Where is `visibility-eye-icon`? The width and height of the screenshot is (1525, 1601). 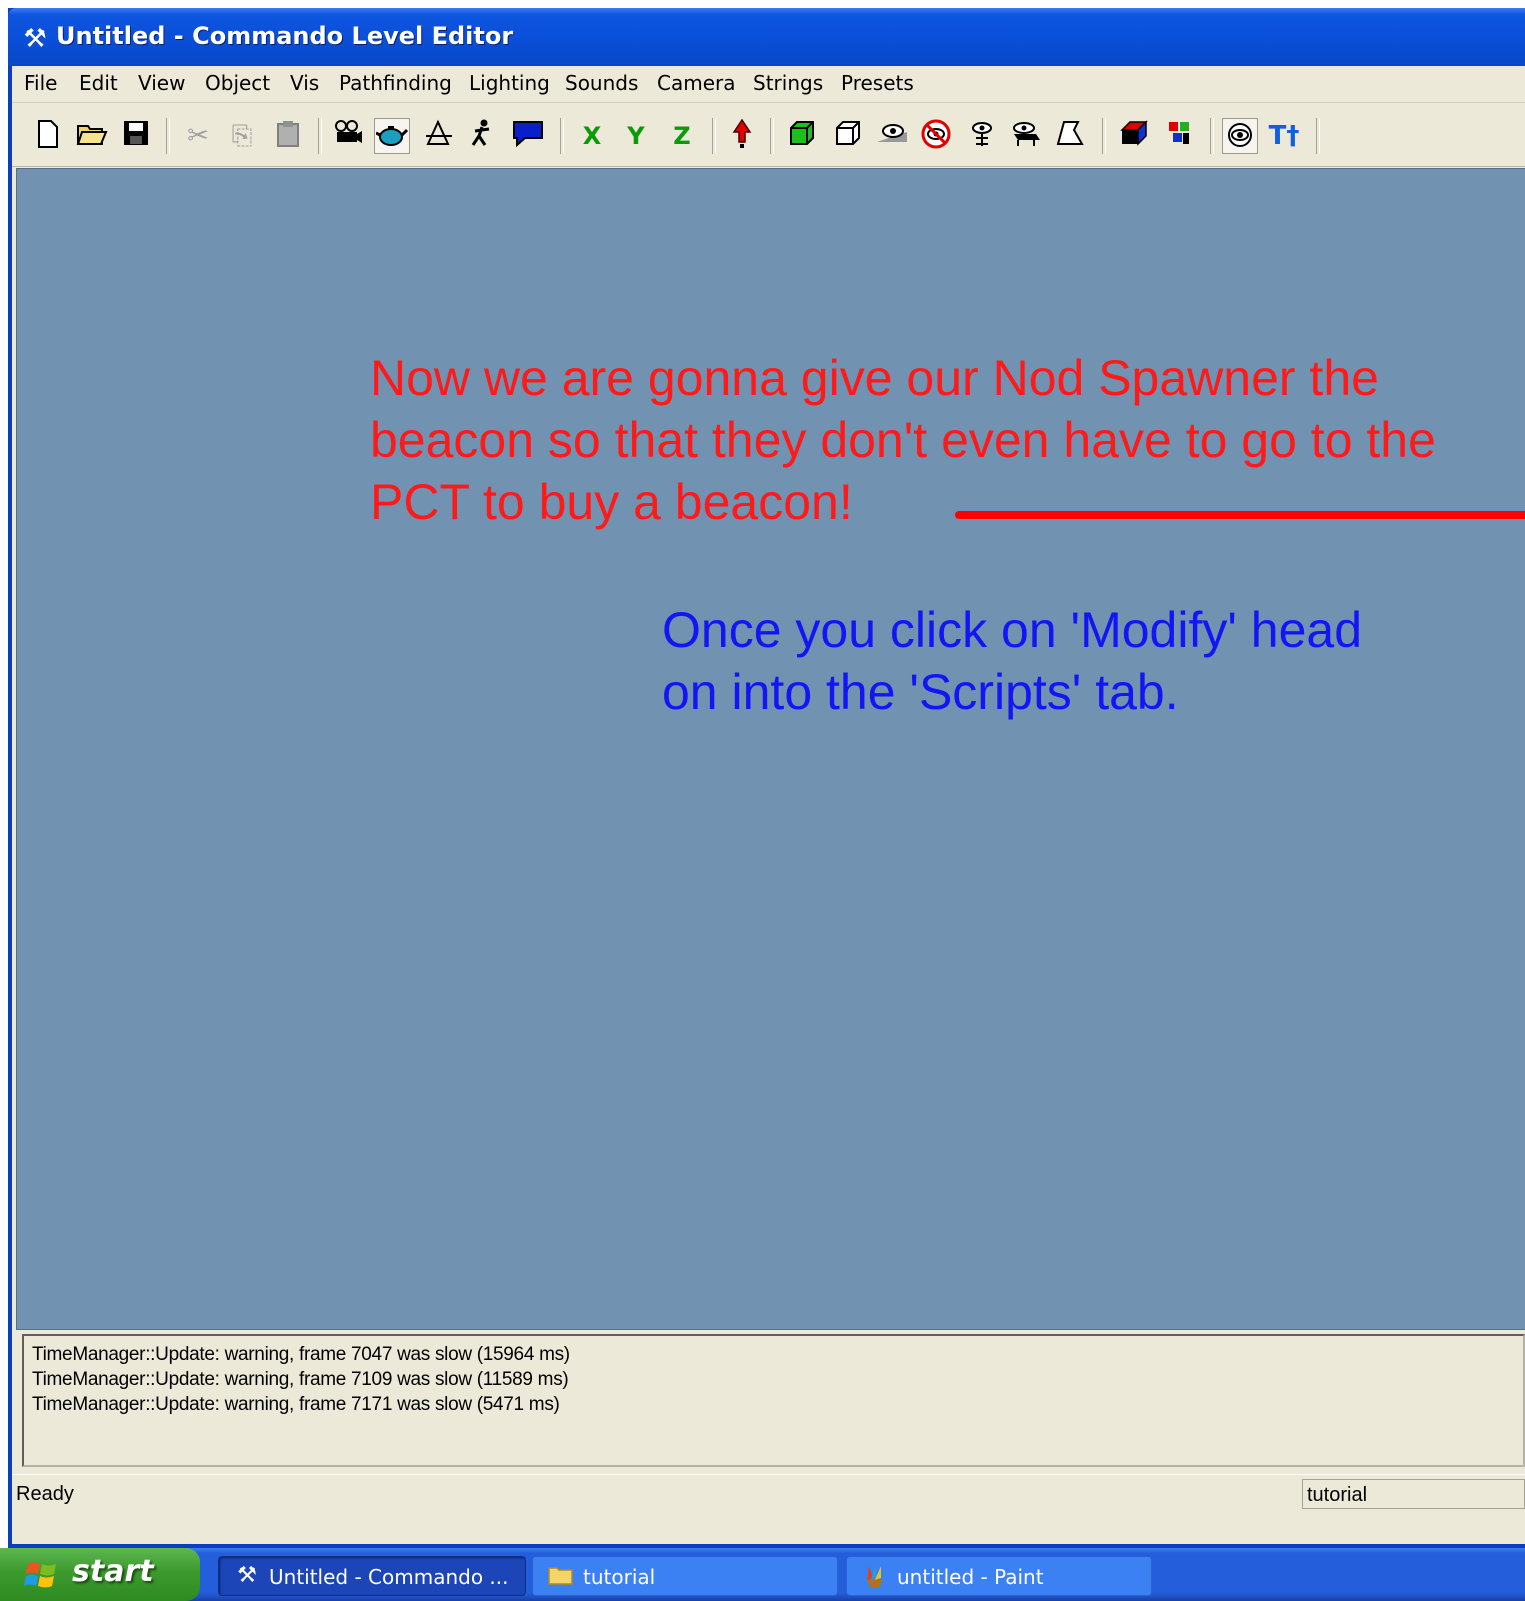 visibility-eye-icon is located at coordinates (1240, 136).